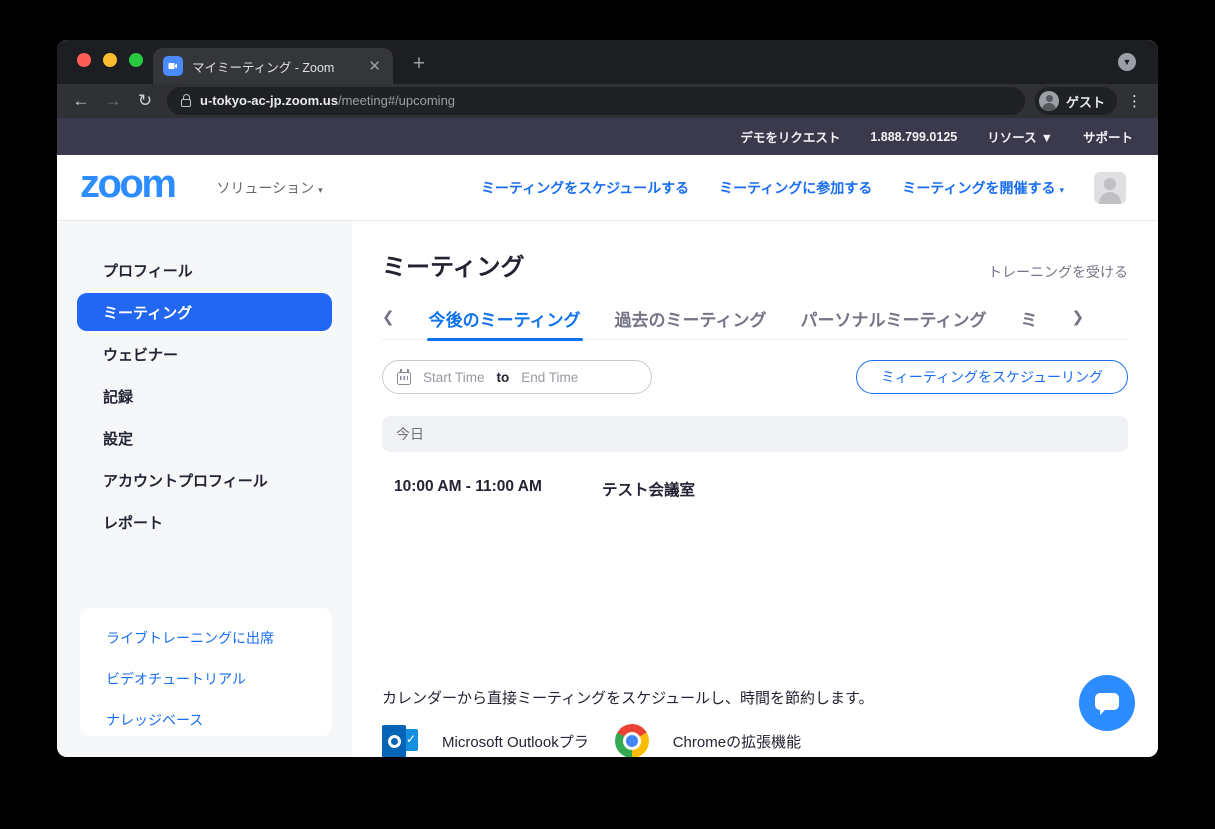  What do you see at coordinates (204, 522) in the screenshot?
I see `sidebar-item-reports: レポート` at bounding box center [204, 522].